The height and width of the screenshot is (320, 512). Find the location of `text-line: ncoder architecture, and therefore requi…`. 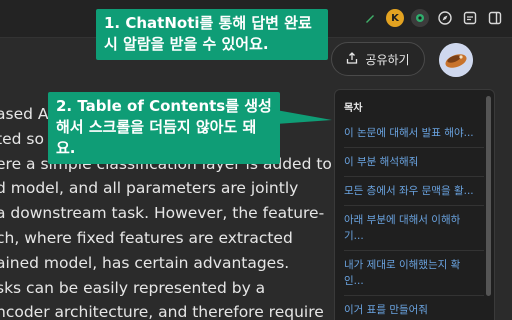

text-line: ncoder architecture, and therefore requi… is located at coordinates (162, 311).